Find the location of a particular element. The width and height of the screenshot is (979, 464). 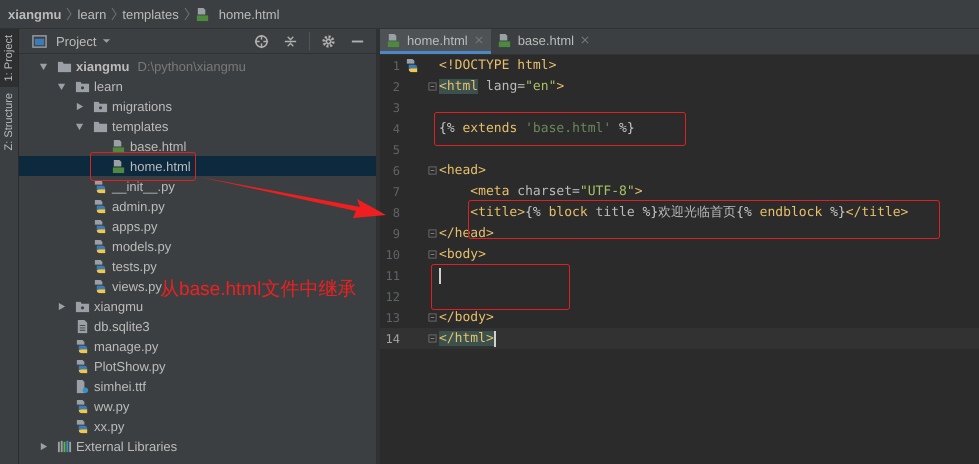

tree-item: learn is located at coordinates (73, 86).